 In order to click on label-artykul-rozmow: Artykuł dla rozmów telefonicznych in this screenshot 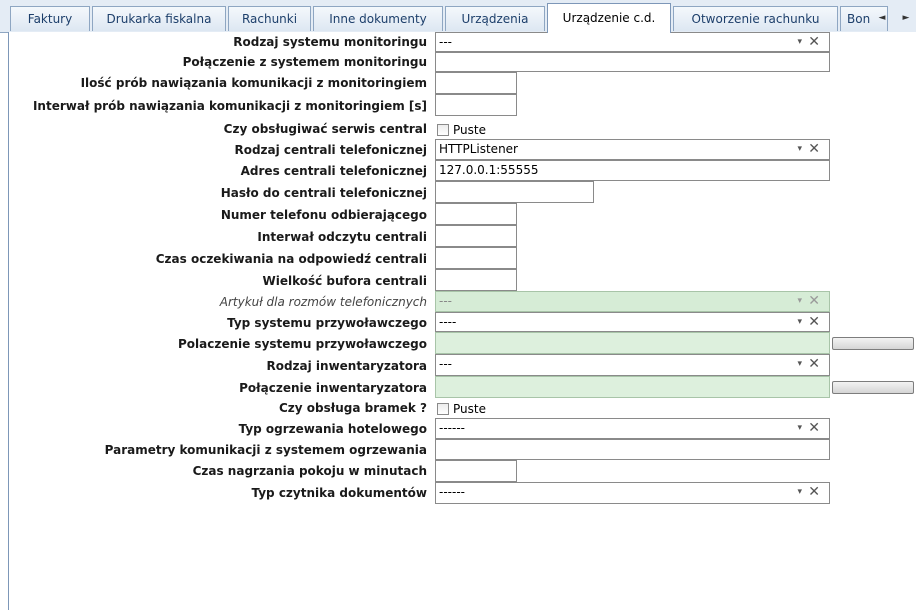, I will do `click(323, 302)`.